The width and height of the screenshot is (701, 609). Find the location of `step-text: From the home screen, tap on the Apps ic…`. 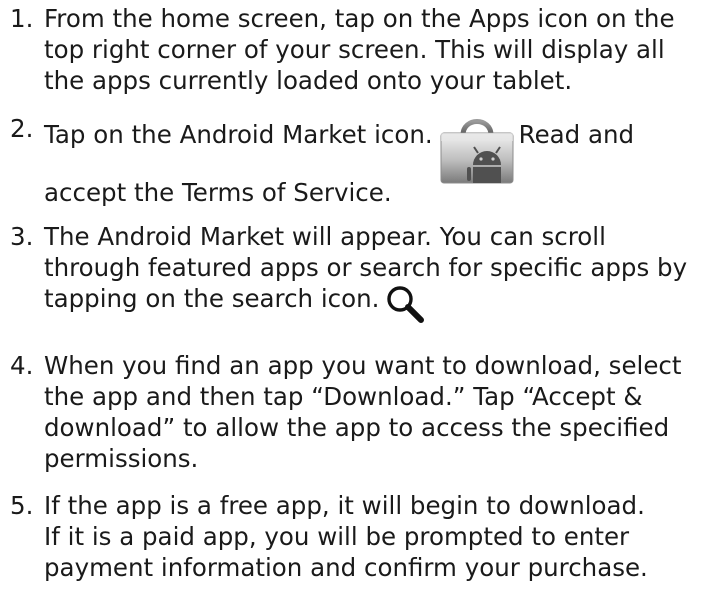

step-text: From the home screen, tap on the Apps ic… is located at coordinates (371, 49).